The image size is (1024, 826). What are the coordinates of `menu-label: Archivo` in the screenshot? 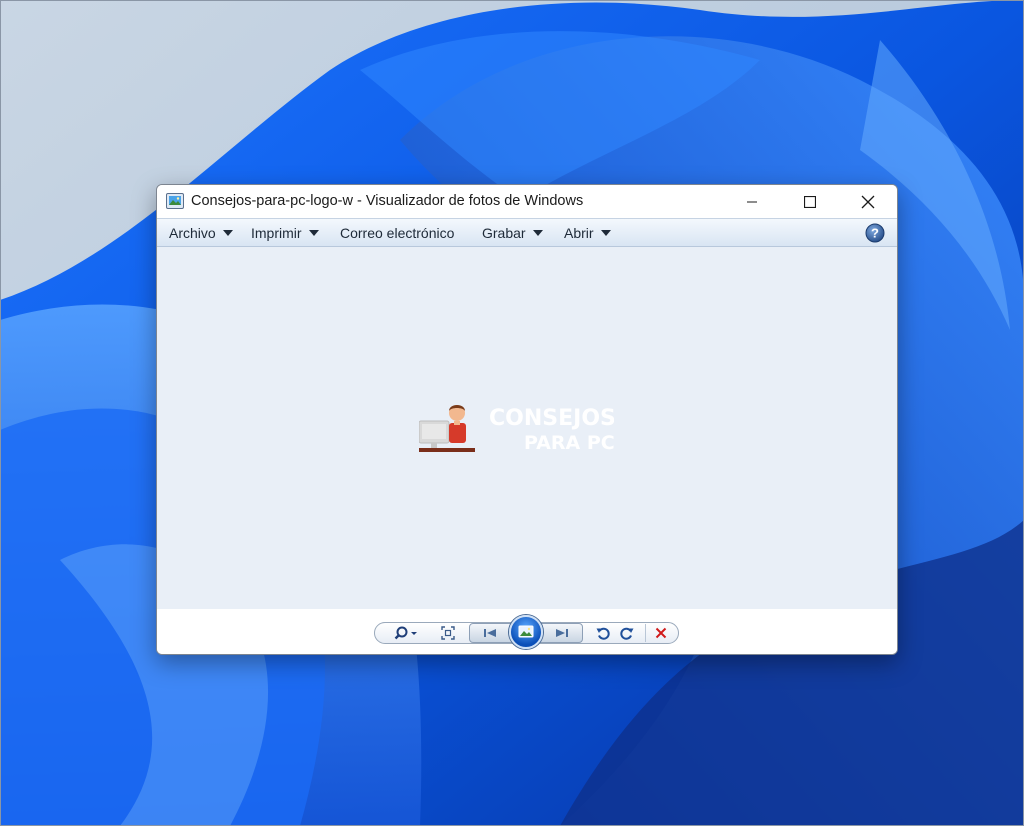 It's located at (192, 233).